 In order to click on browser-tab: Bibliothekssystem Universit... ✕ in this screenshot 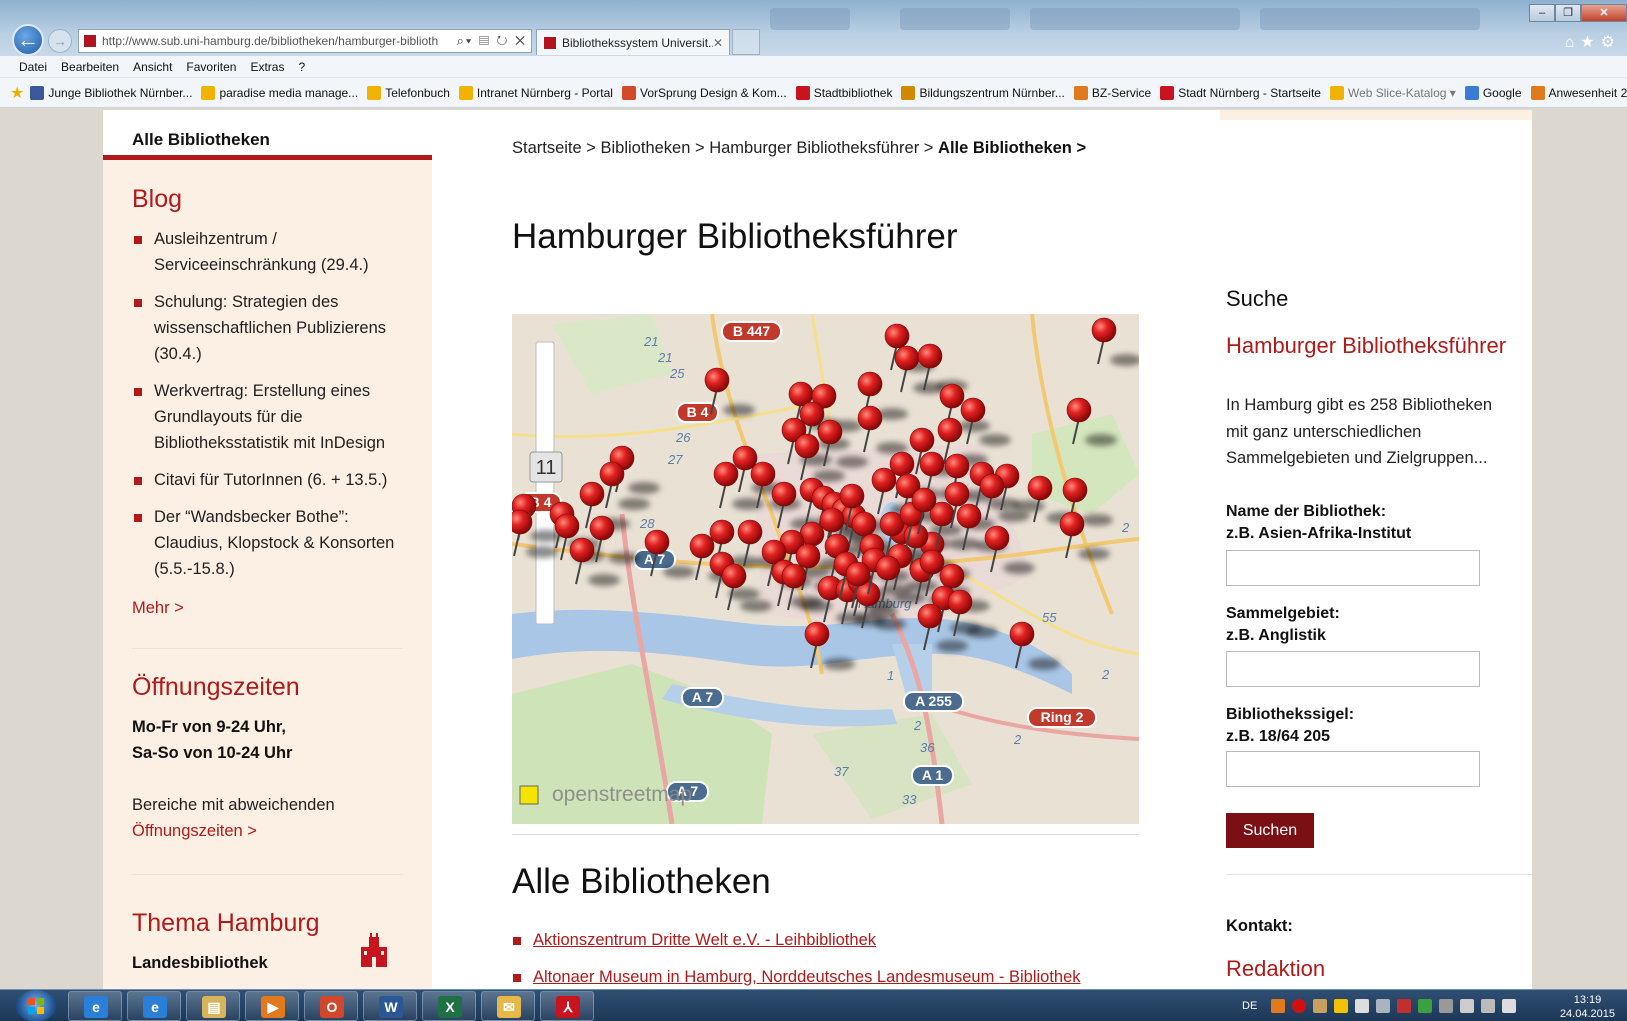, I will do `click(633, 42)`.